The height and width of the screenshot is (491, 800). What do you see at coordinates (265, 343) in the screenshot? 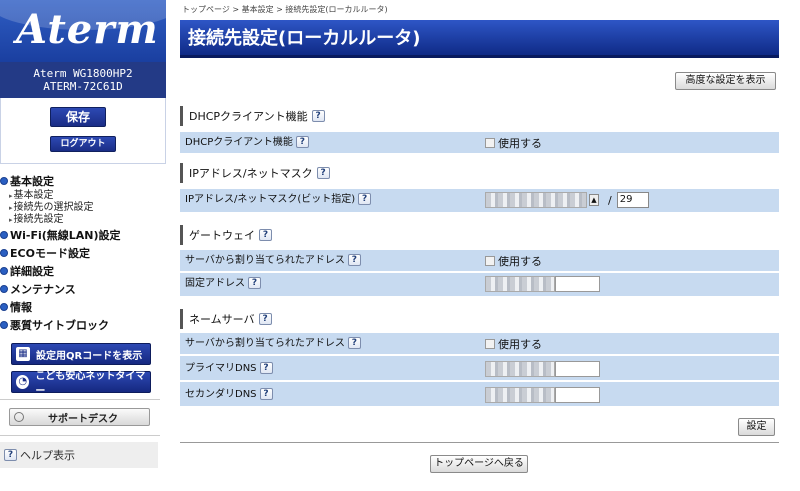
I see `row-label-text: サーバから割り当てられたアドレス` at bounding box center [265, 343].